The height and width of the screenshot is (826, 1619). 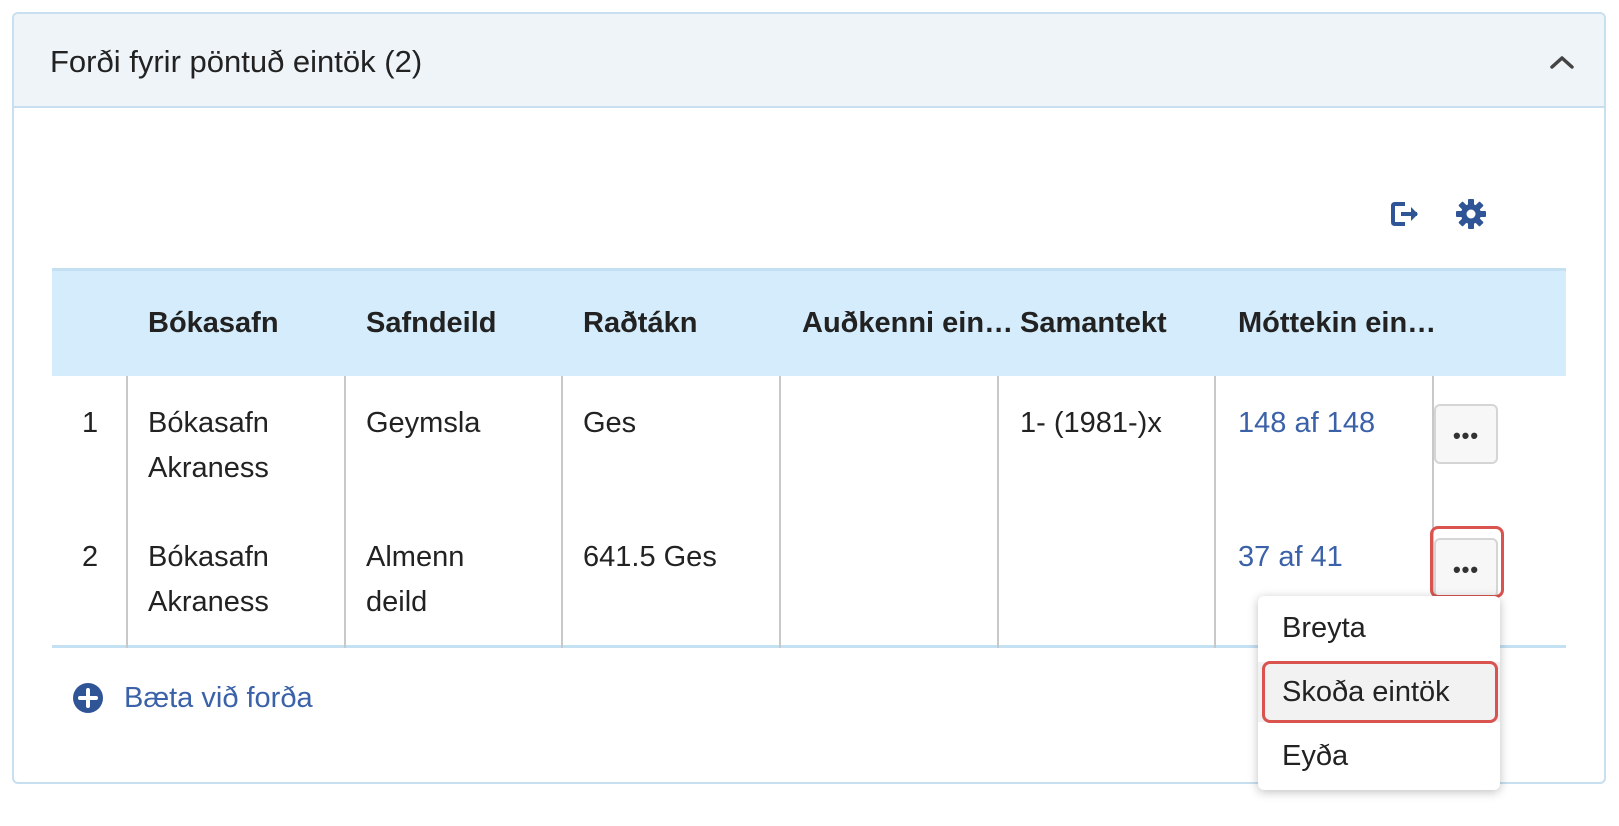 I want to click on received-items-link: 37 af 41, so click(x=1290, y=557).